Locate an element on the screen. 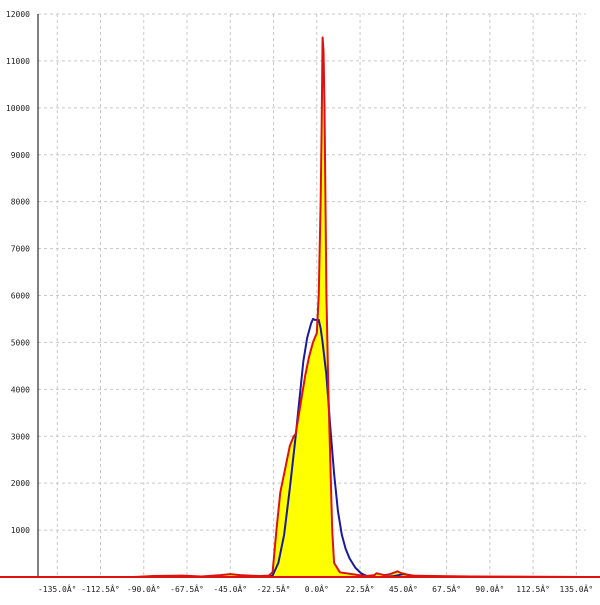  x-tick-label: 90.0Â° is located at coordinates (489, 588).